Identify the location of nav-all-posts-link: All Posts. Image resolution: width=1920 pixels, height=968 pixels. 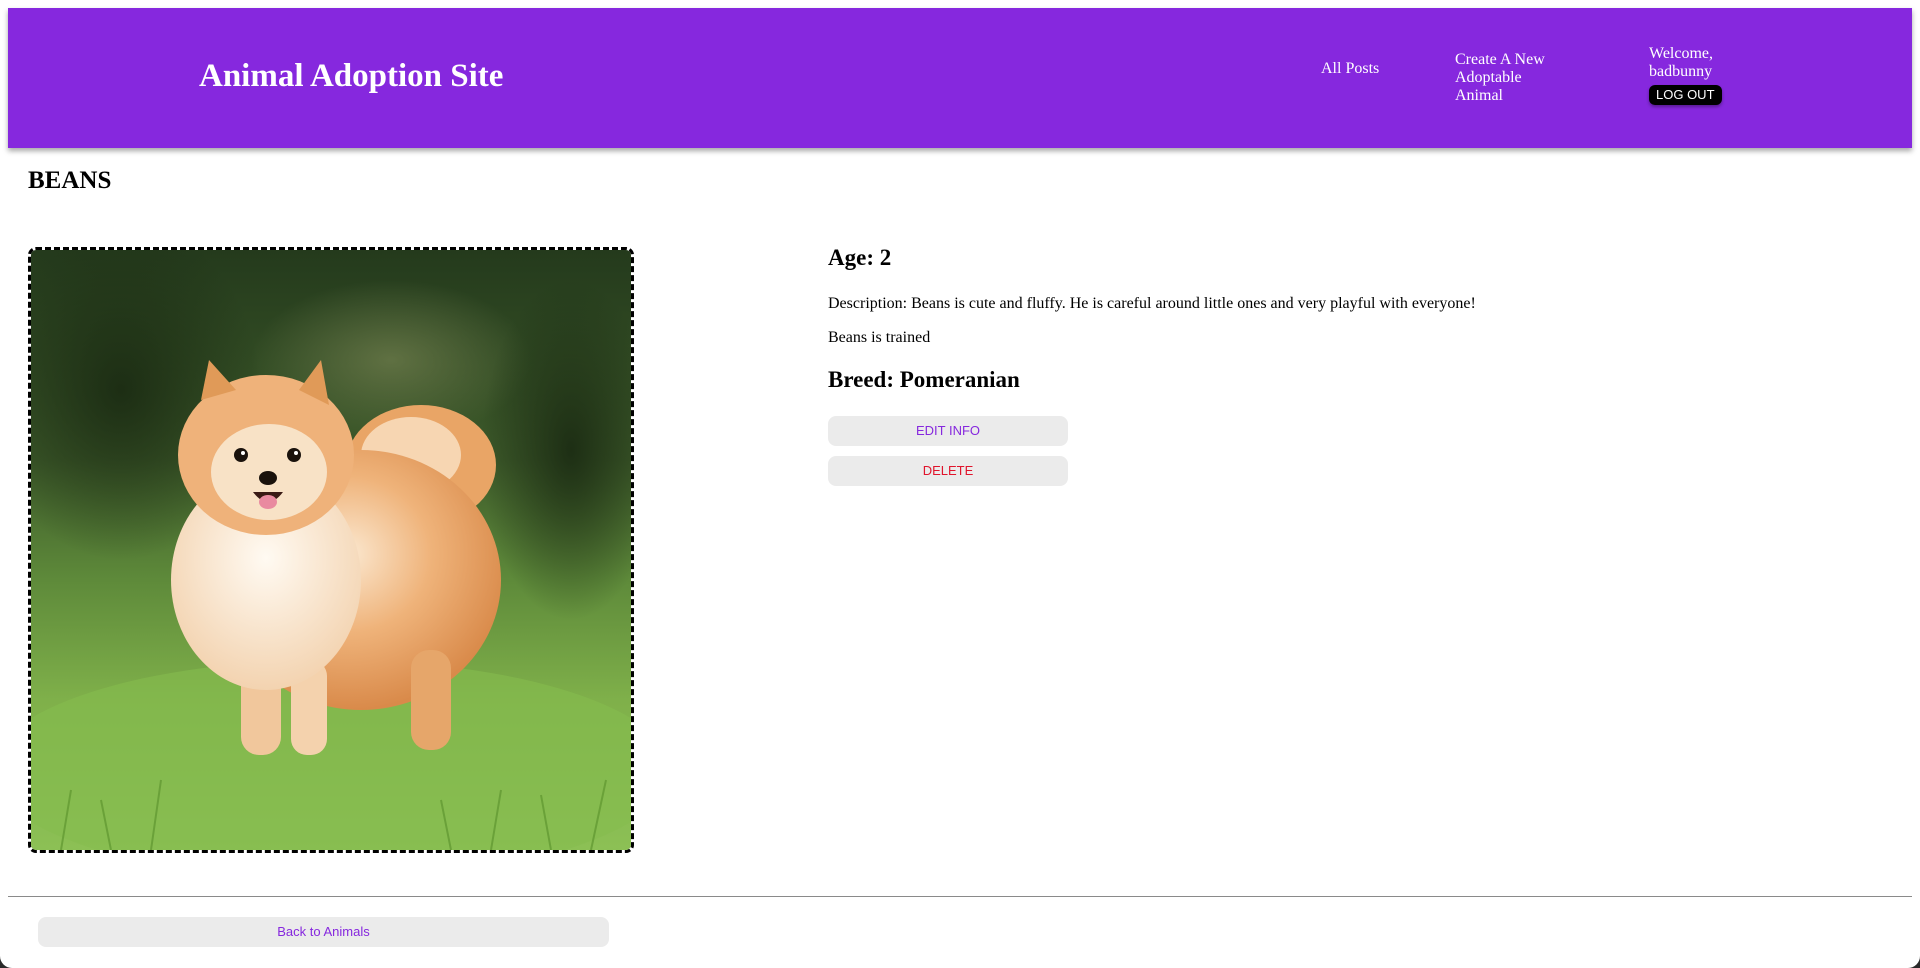
(1351, 69).